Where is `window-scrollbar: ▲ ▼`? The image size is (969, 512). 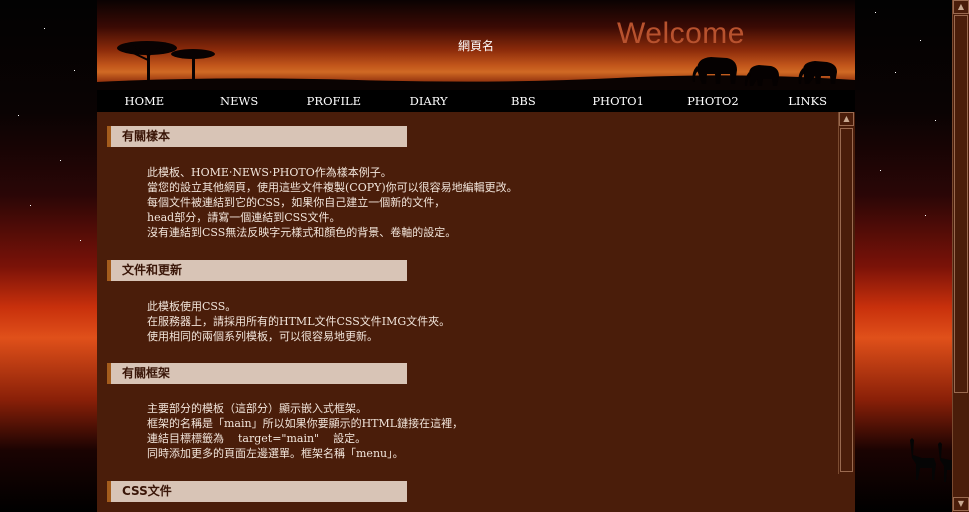 window-scrollbar: ▲ ▼ is located at coordinates (960, 256).